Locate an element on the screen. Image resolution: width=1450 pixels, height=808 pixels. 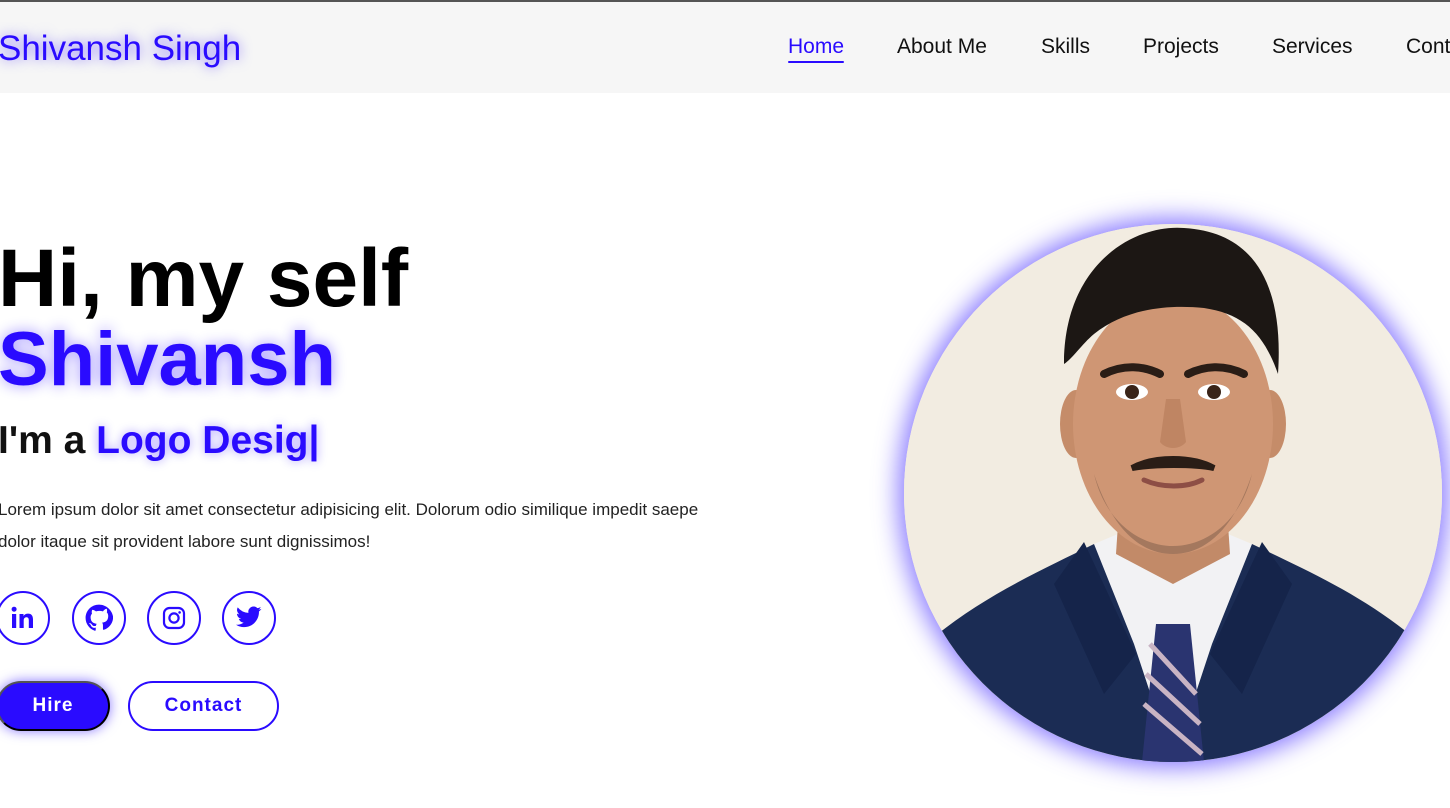
hero-name: Shivansh is located at coordinates (168, 359).